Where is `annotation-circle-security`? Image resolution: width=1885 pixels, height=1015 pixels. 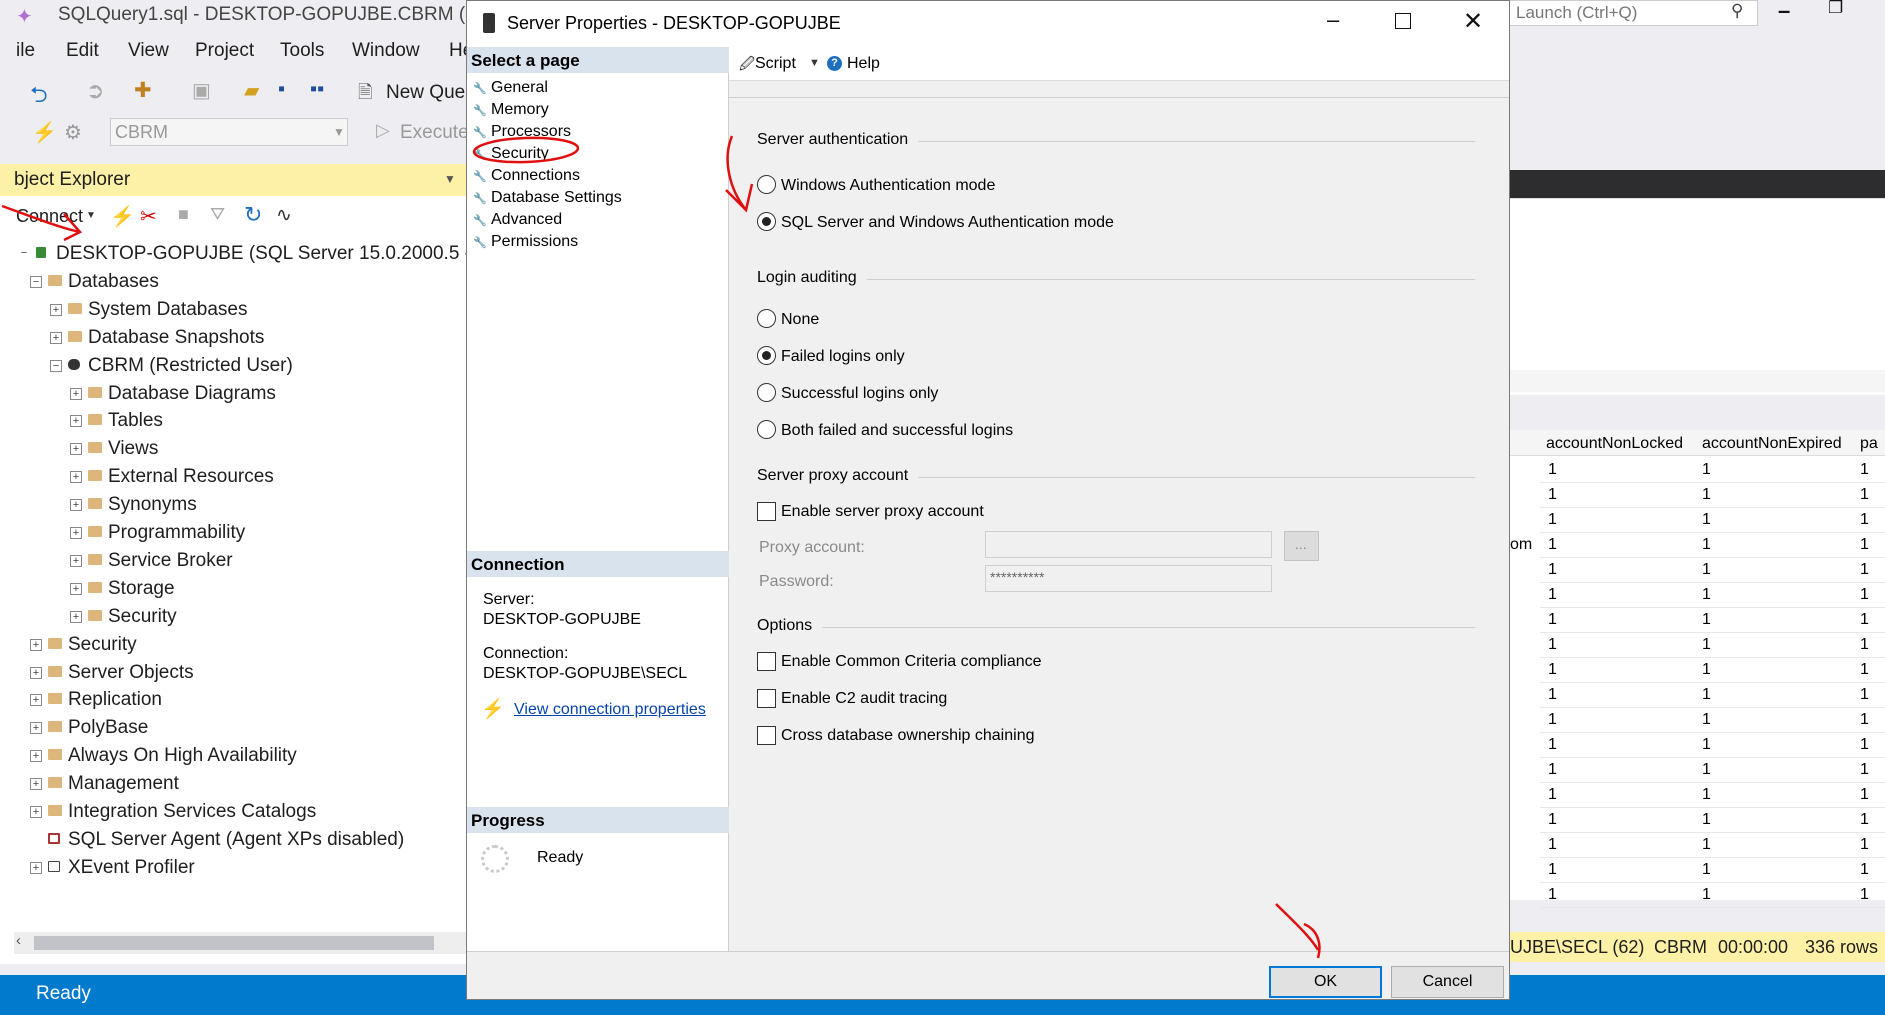
annotation-circle-security is located at coordinates (526, 150).